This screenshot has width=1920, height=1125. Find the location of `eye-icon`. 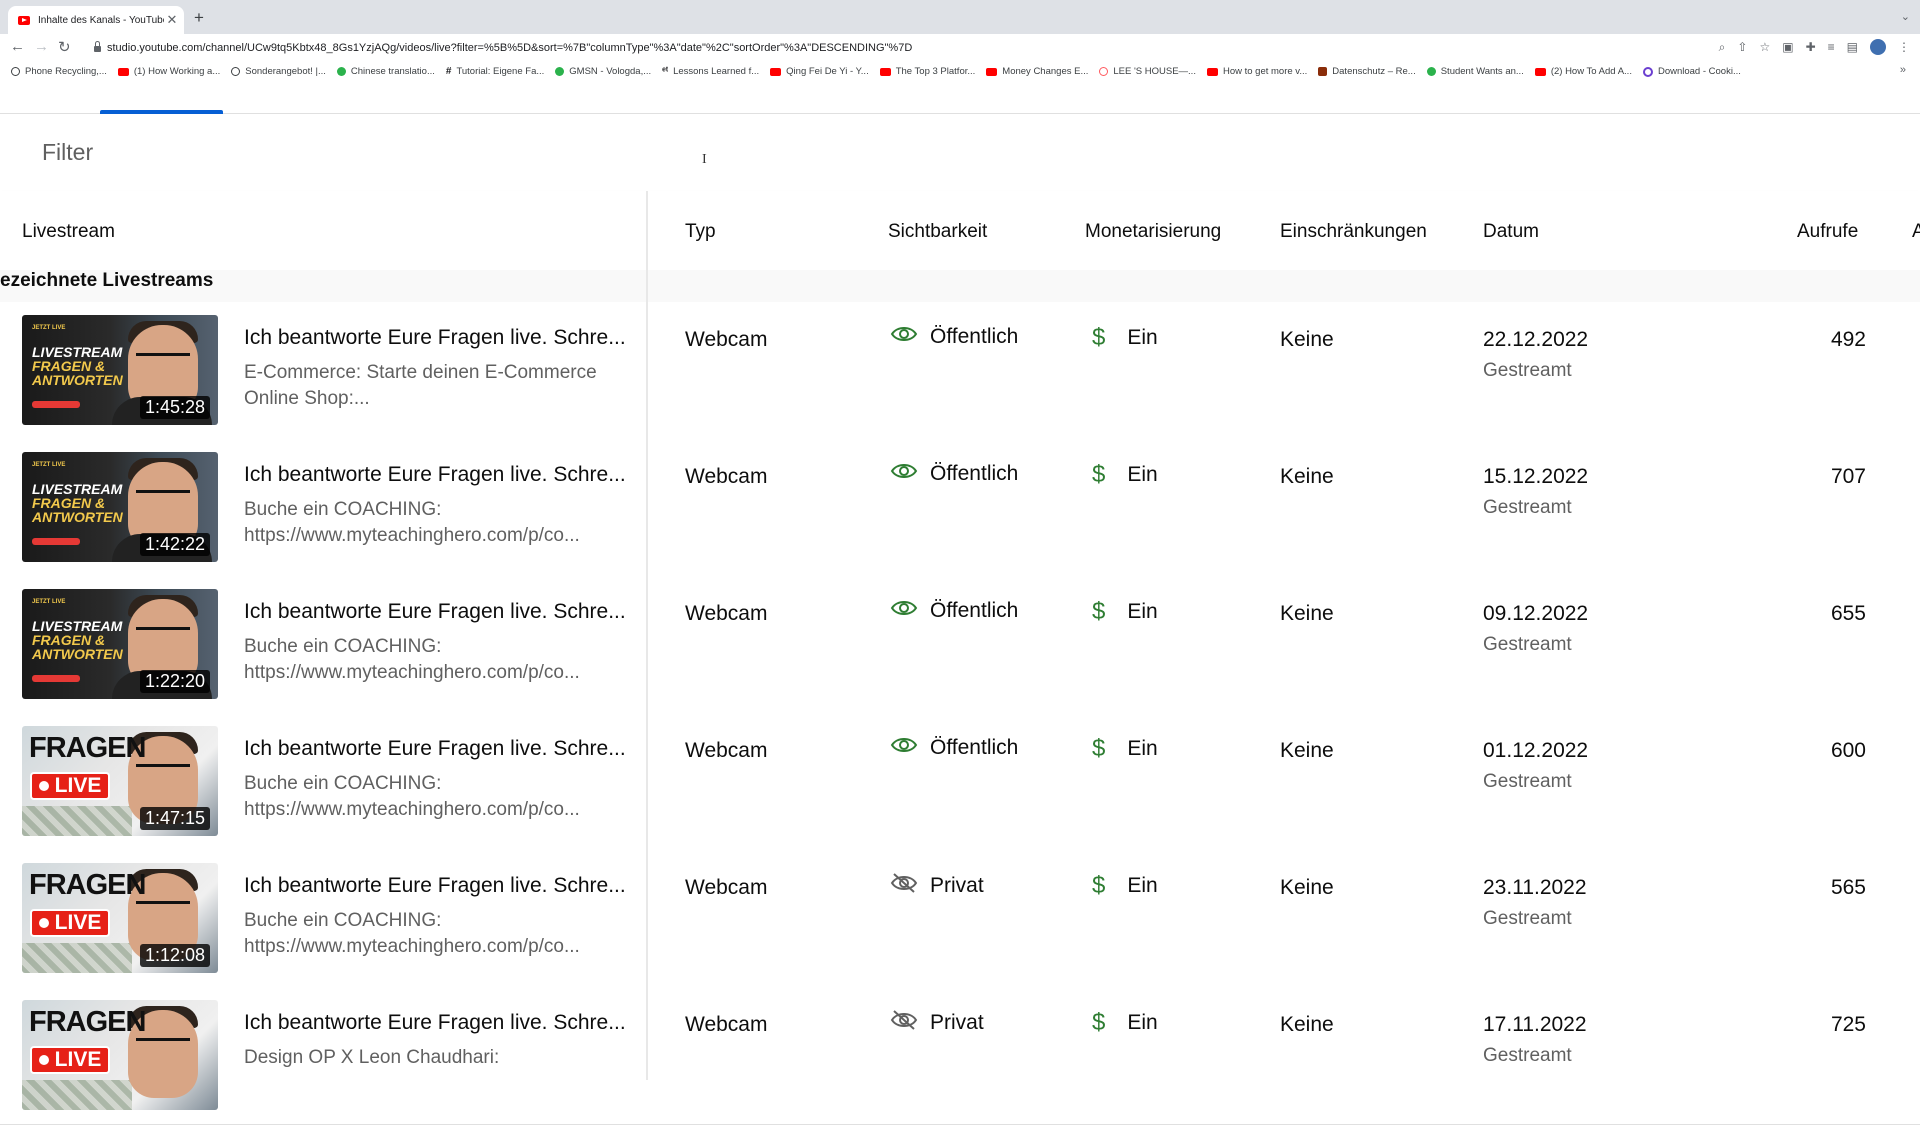

eye-icon is located at coordinates (910, 474).